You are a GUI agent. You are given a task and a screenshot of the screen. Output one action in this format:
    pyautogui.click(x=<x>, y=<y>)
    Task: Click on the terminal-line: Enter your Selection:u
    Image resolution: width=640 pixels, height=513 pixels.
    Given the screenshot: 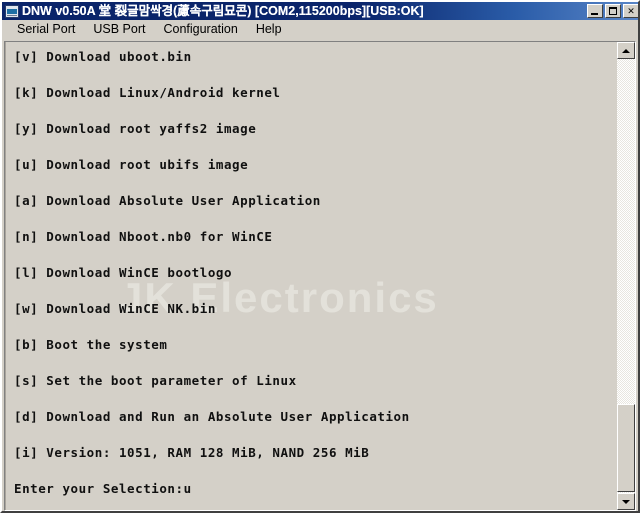 What is the action you would take?
    pyautogui.click(x=103, y=488)
    